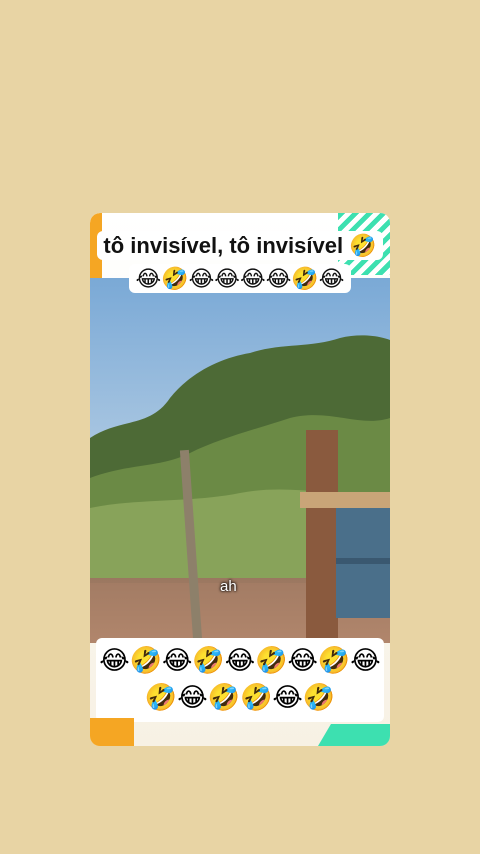  I want to click on caption-top-text: tô invisível, tô invisível 🤣😂🤣😂😂😂😂🤣😂, so click(240, 262).